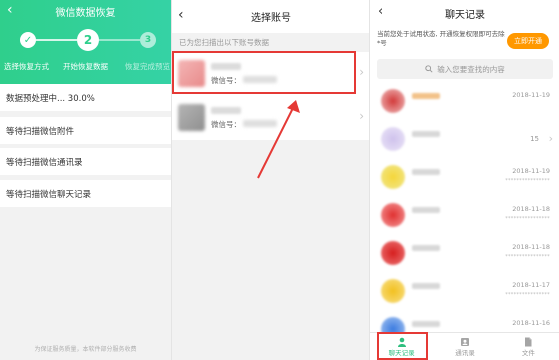  Describe the element at coordinates (224, 42) in the screenshot. I see `scan-hint: 已为您扫描出以下账号数据` at that location.